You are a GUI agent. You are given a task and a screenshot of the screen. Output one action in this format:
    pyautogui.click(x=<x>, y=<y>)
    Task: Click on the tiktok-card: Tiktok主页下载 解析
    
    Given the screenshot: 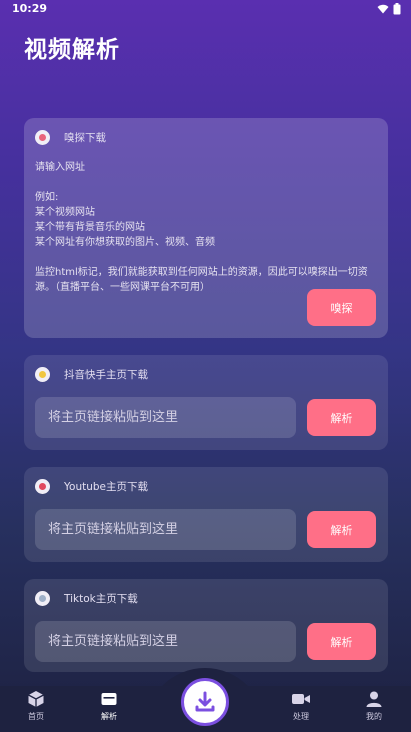 What is the action you would take?
    pyautogui.click(x=206, y=625)
    